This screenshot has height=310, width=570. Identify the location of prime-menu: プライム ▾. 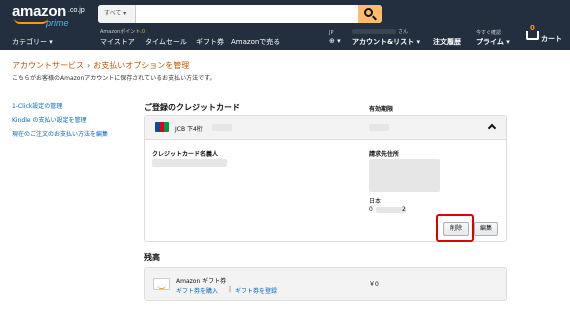
(493, 42).